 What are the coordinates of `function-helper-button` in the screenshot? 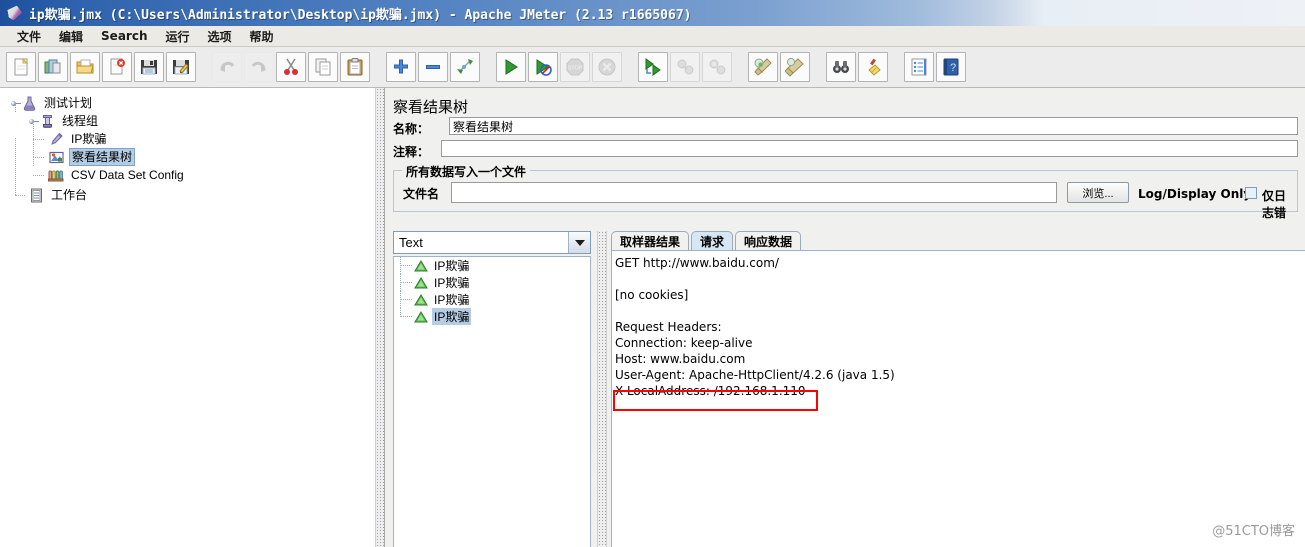 It's located at (919, 67).